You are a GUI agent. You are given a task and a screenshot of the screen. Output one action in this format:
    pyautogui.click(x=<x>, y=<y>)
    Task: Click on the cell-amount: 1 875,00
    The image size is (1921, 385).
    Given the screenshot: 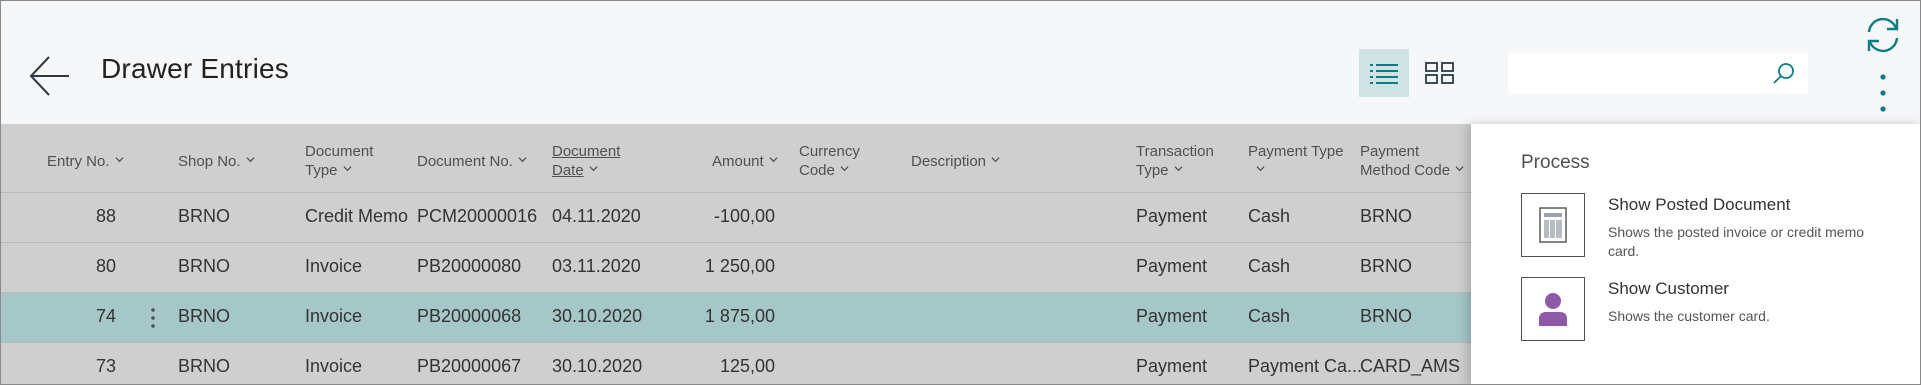 What is the action you would take?
    pyautogui.click(x=739, y=316)
    